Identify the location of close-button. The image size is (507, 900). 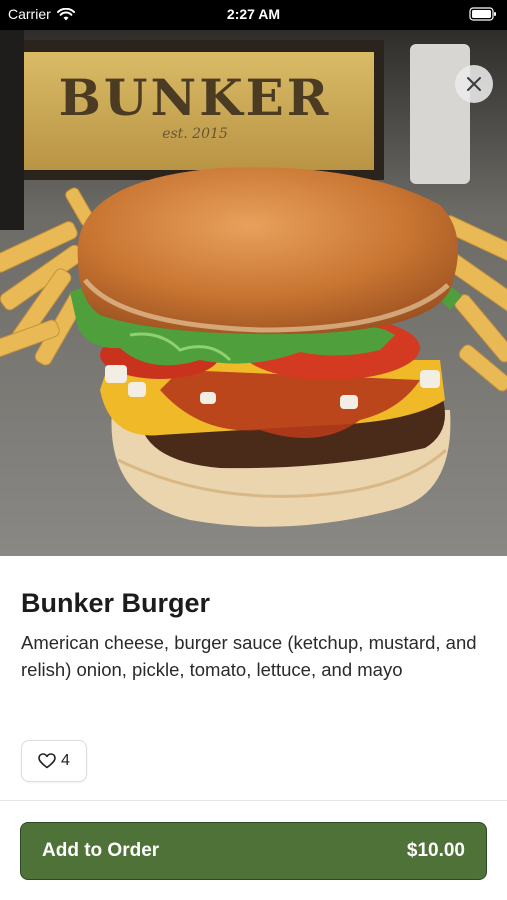
(474, 84).